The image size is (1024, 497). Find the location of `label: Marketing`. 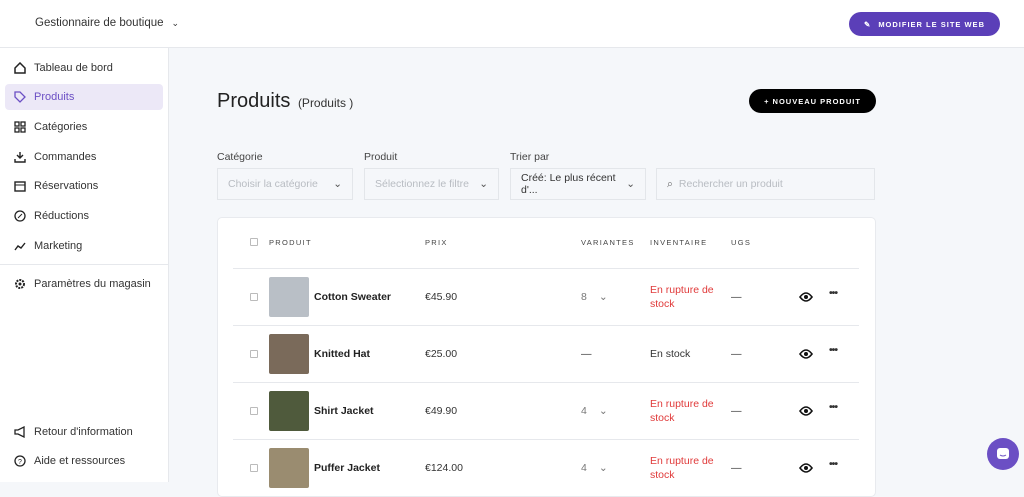

label: Marketing is located at coordinates (58, 246).